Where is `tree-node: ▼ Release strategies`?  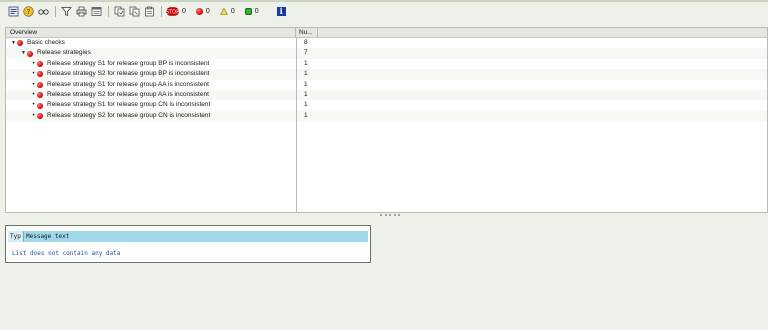
tree-node: ▼ Release strategies is located at coordinates (151, 53).